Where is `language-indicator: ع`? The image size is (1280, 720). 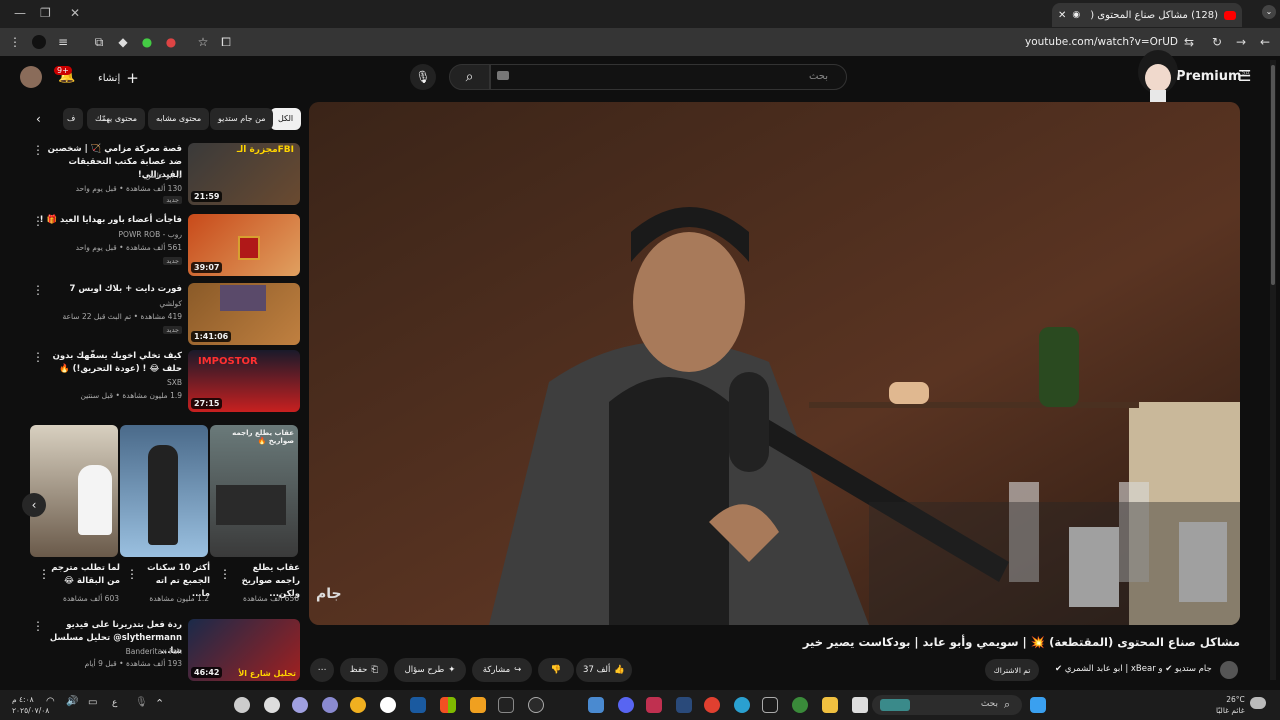 language-indicator: ع is located at coordinates (114, 703).